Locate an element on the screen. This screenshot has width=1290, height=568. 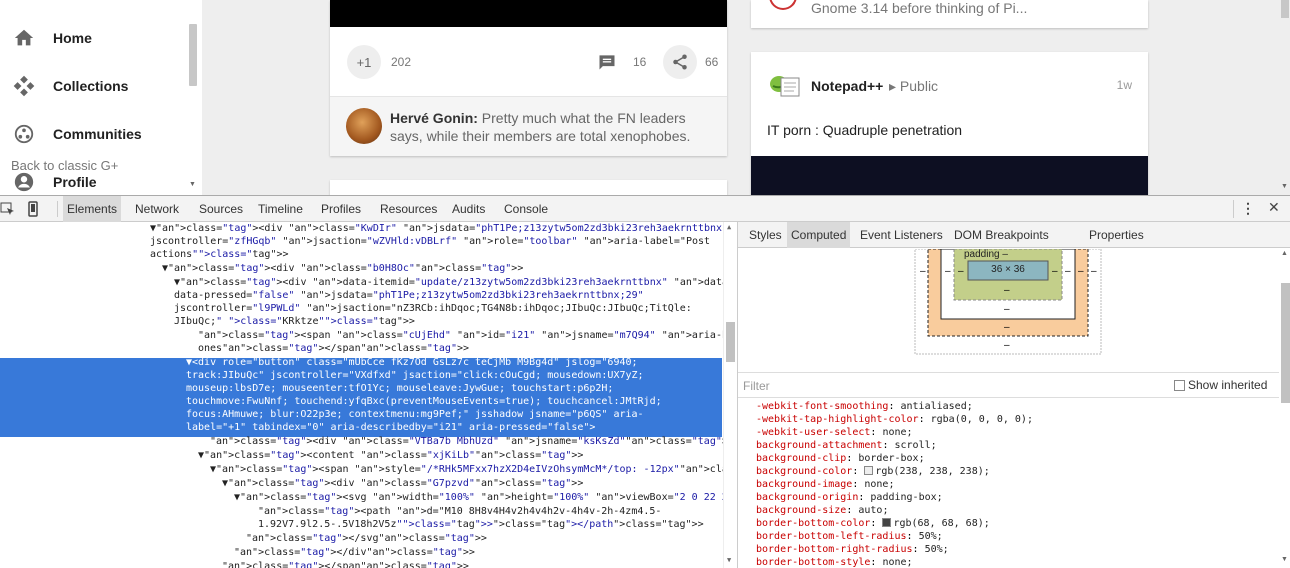
computed-property: background-attachment: scroll; is located at coordinates (846, 445).